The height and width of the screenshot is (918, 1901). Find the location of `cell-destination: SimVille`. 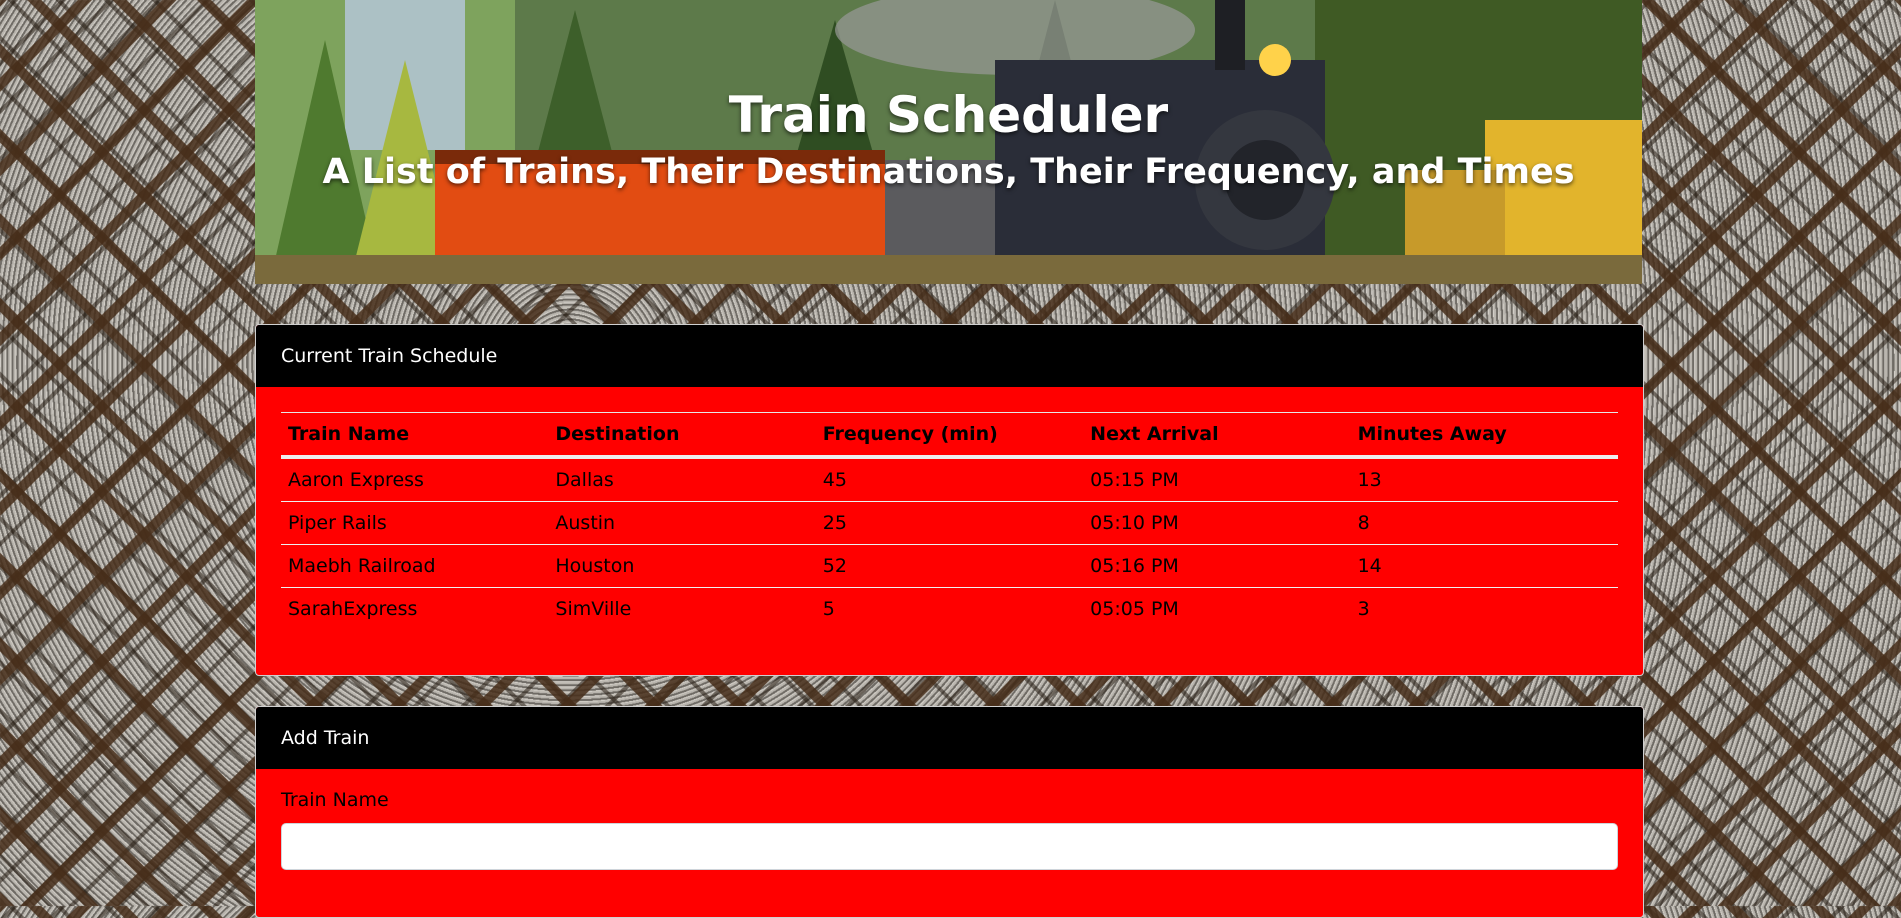

cell-destination: SimVille is located at coordinates (682, 608).